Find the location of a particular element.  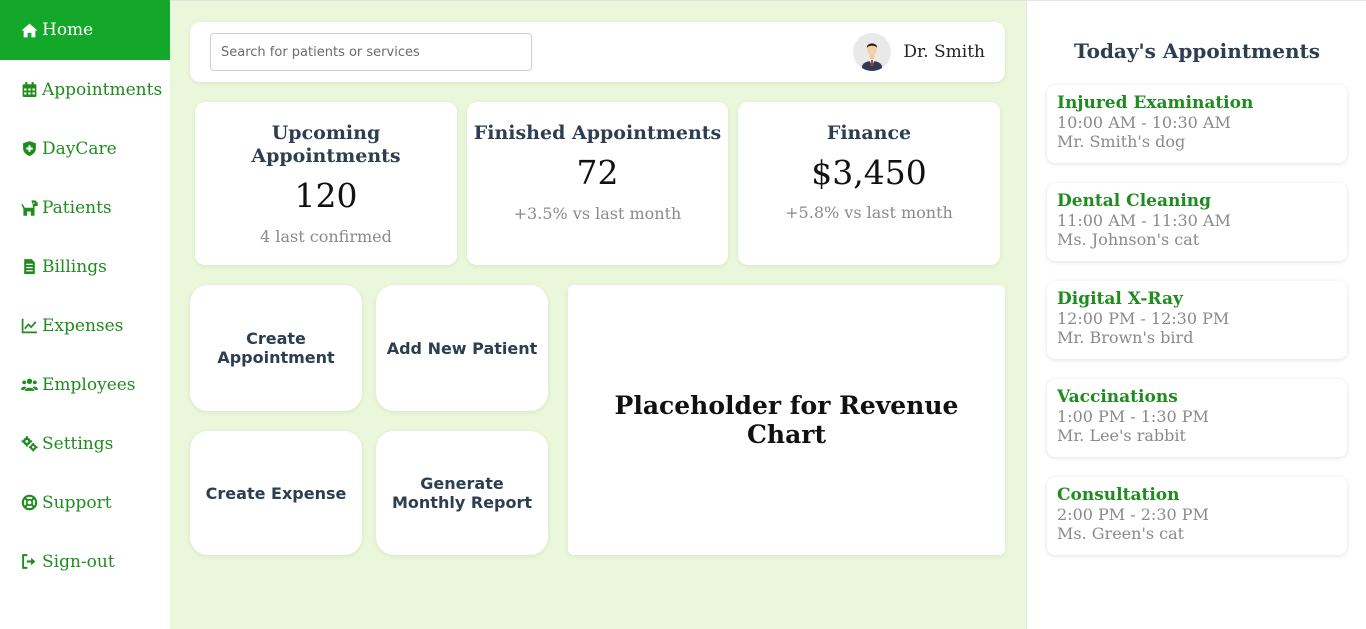

stat-value: 72 is located at coordinates (597, 172).